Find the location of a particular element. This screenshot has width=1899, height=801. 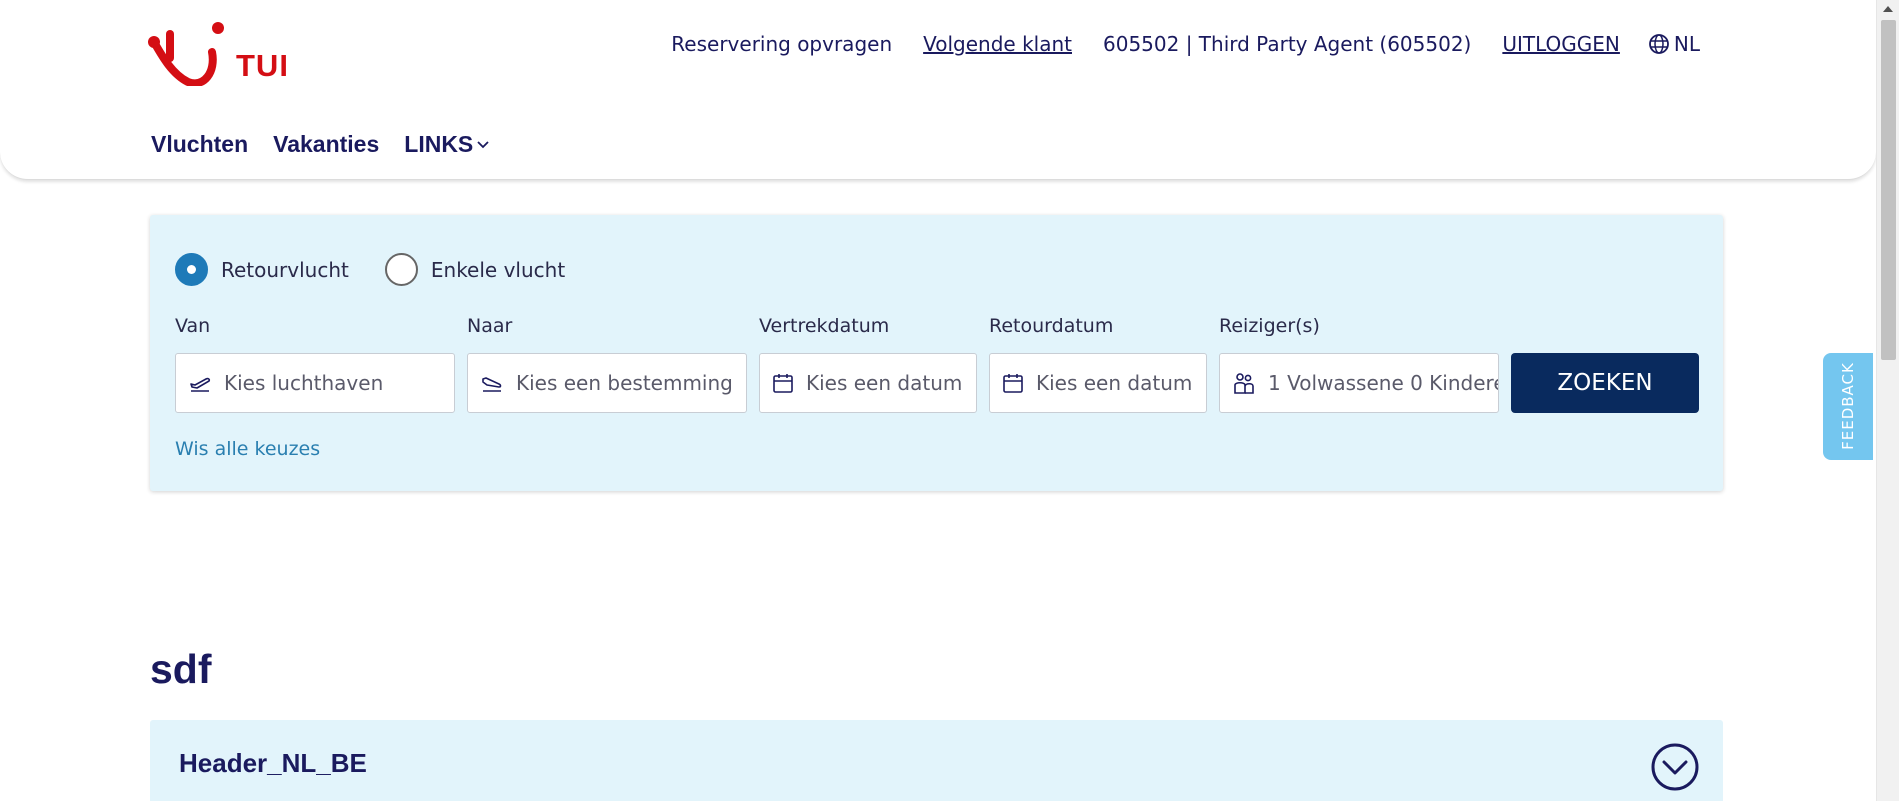

return-date-field: Retourdatum Kies een datum is located at coordinates (1098, 364).